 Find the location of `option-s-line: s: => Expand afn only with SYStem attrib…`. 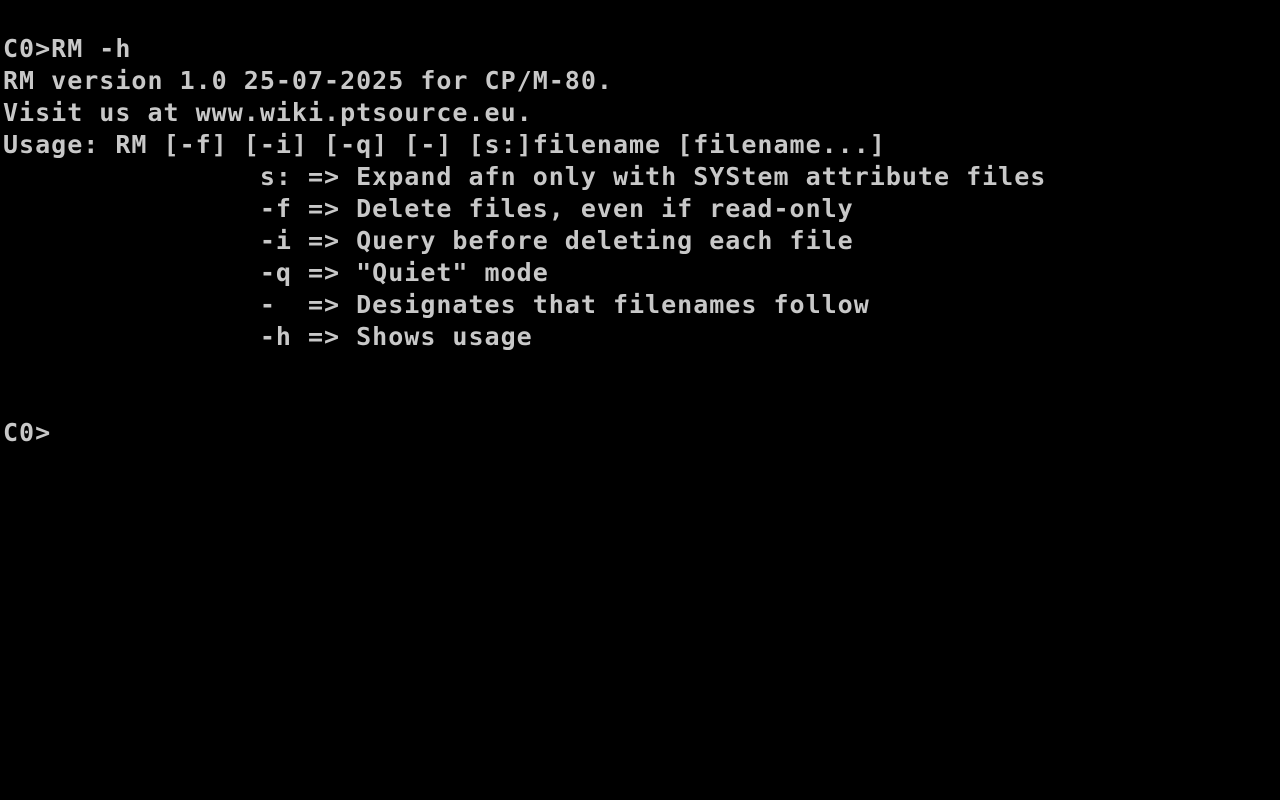

option-s-line: s: => Expand afn only with SYStem attrib… is located at coordinates (525, 176).